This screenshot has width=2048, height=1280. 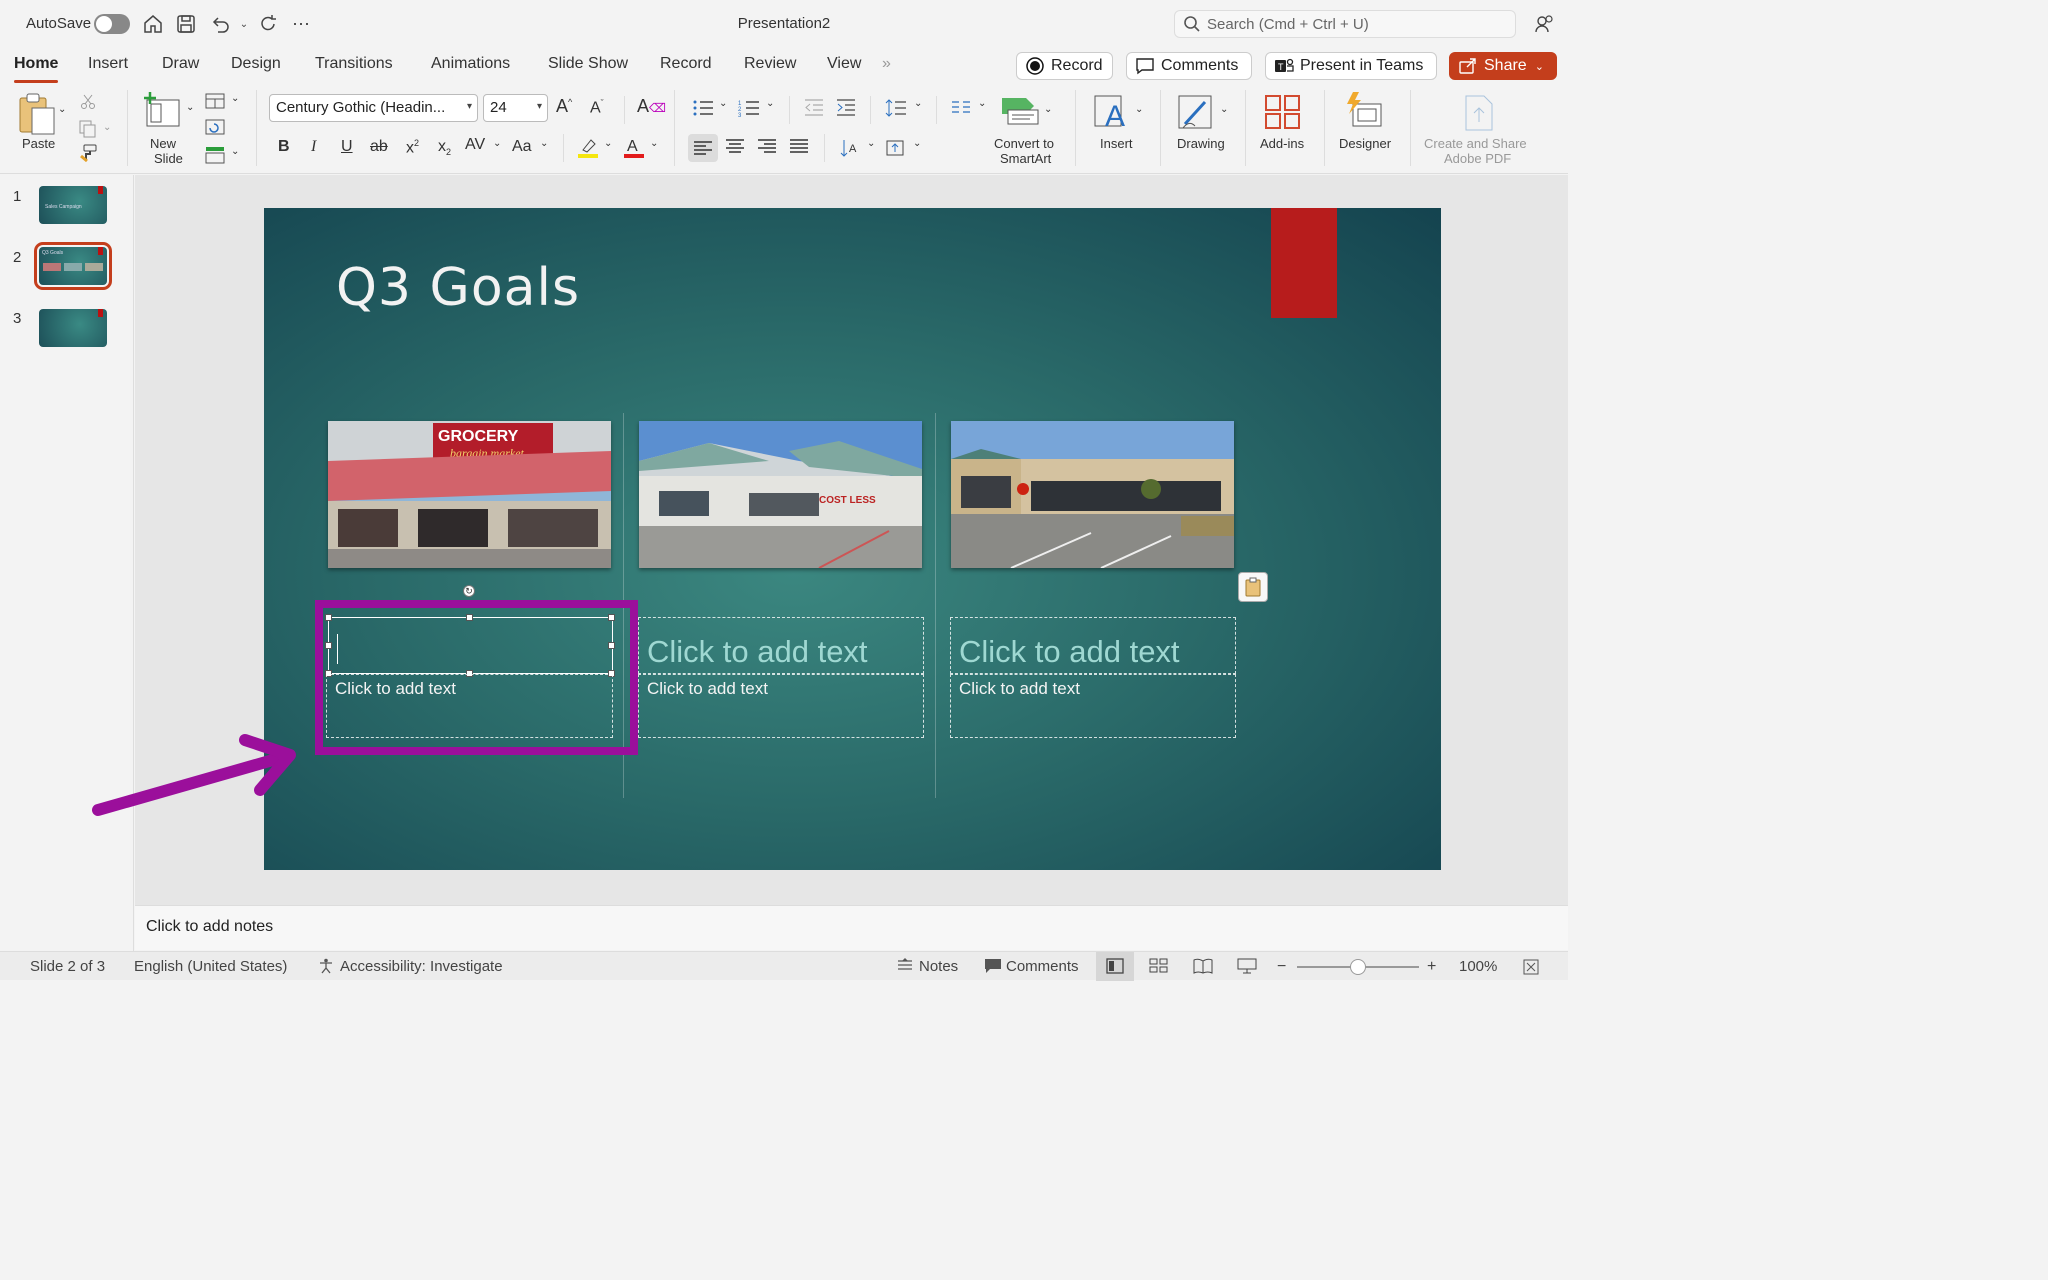 I want to click on smartart-dropdown-icon: ⌄, so click(x=1048, y=109).